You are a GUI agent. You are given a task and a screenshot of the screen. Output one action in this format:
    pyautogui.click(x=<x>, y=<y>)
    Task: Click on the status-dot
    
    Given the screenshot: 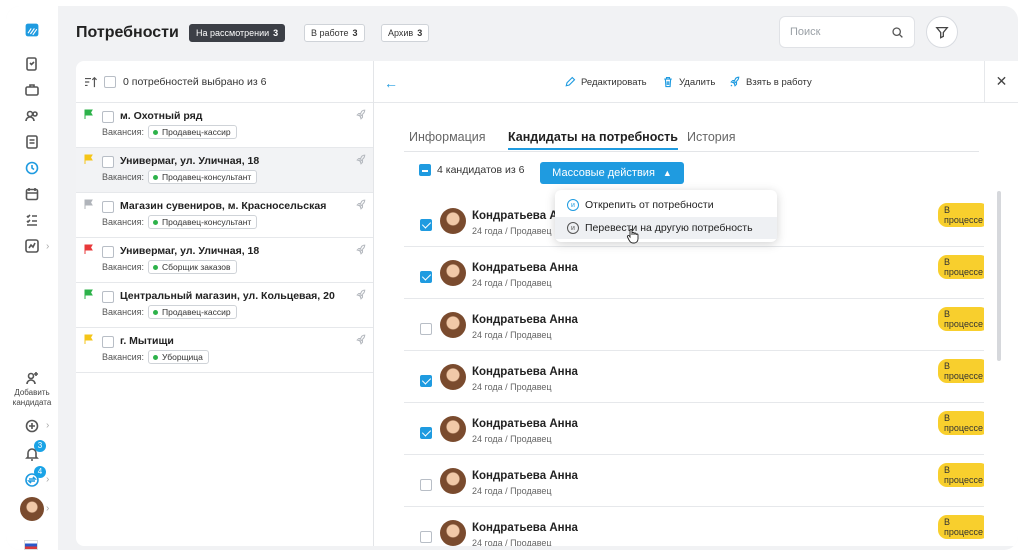 What is the action you would take?
    pyautogui.click(x=156, y=177)
    